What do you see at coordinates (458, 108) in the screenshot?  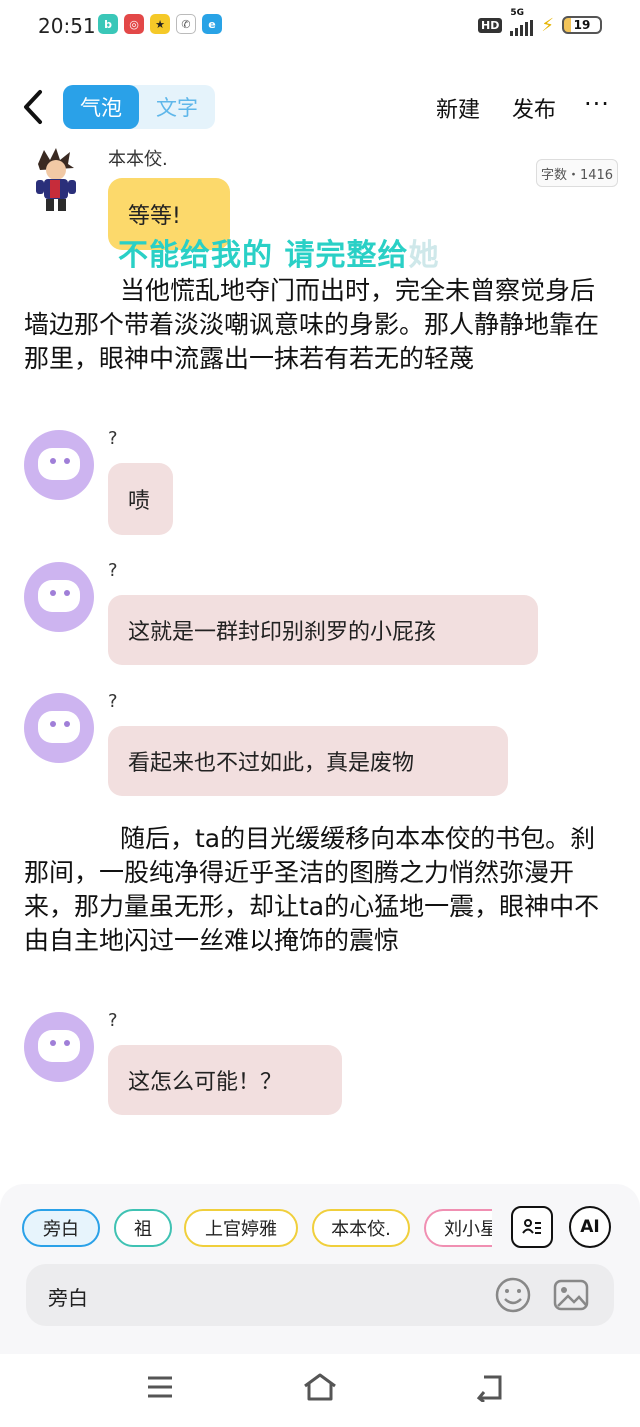 I see `new-button: 新建` at bounding box center [458, 108].